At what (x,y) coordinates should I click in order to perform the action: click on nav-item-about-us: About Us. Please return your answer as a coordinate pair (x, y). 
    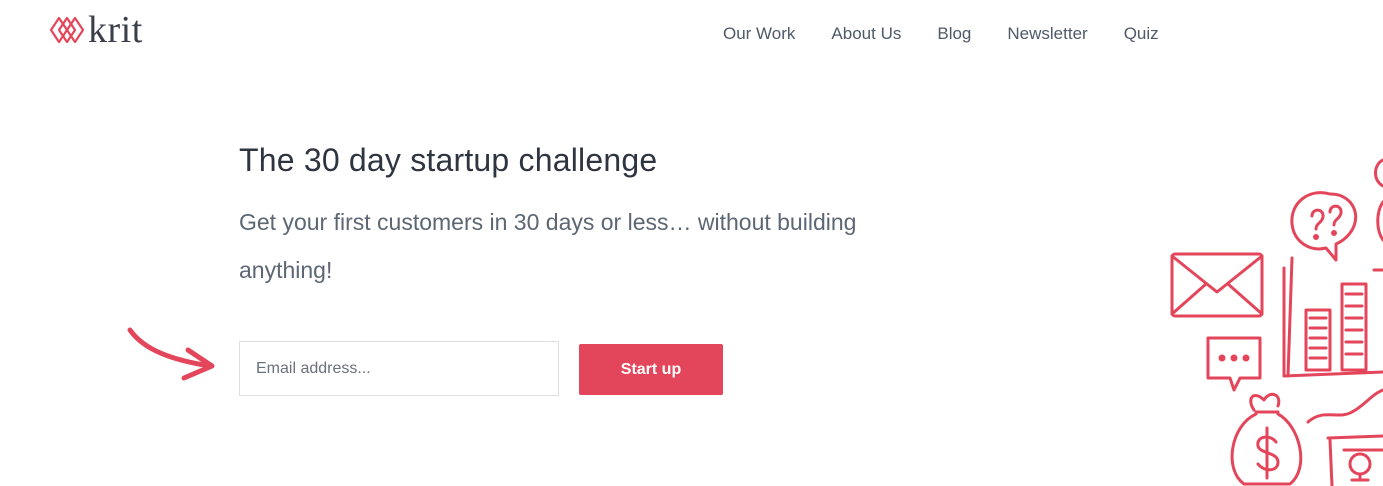
    Looking at the image, I should click on (866, 34).